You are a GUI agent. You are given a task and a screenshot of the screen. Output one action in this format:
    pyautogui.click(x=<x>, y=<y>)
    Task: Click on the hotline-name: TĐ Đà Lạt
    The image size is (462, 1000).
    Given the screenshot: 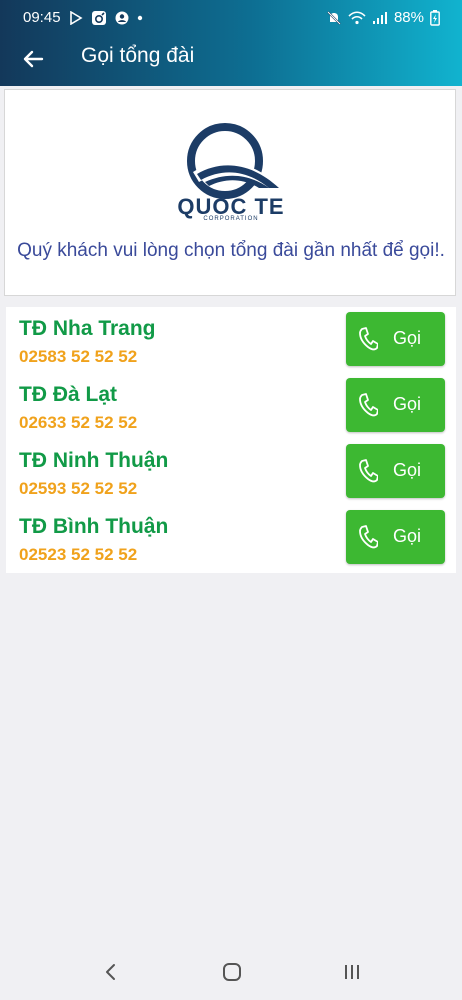 What is the action you would take?
    pyautogui.click(x=68, y=394)
    